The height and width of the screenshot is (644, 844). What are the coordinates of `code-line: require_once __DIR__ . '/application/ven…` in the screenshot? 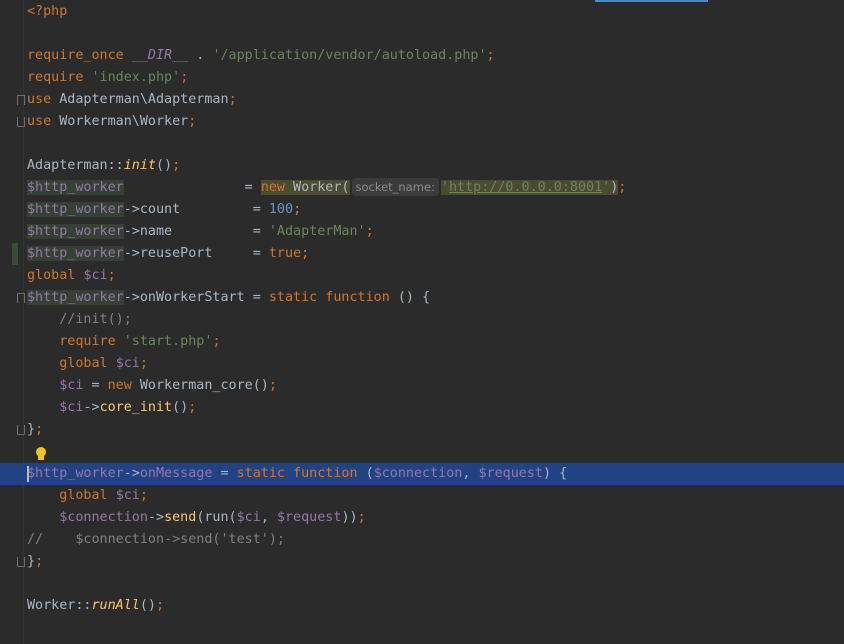 It's located at (422, 56).